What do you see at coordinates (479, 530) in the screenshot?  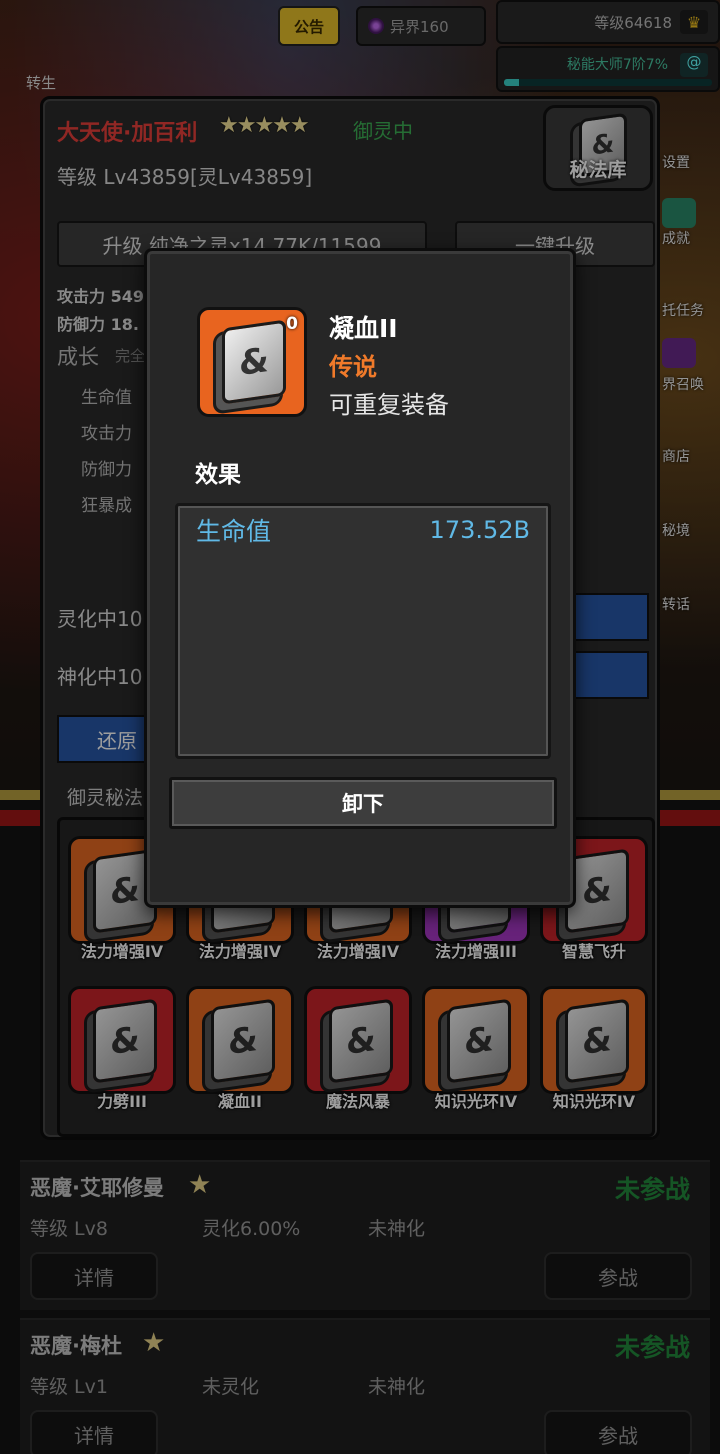 I see `effect-stat-value: 173.52B` at bounding box center [479, 530].